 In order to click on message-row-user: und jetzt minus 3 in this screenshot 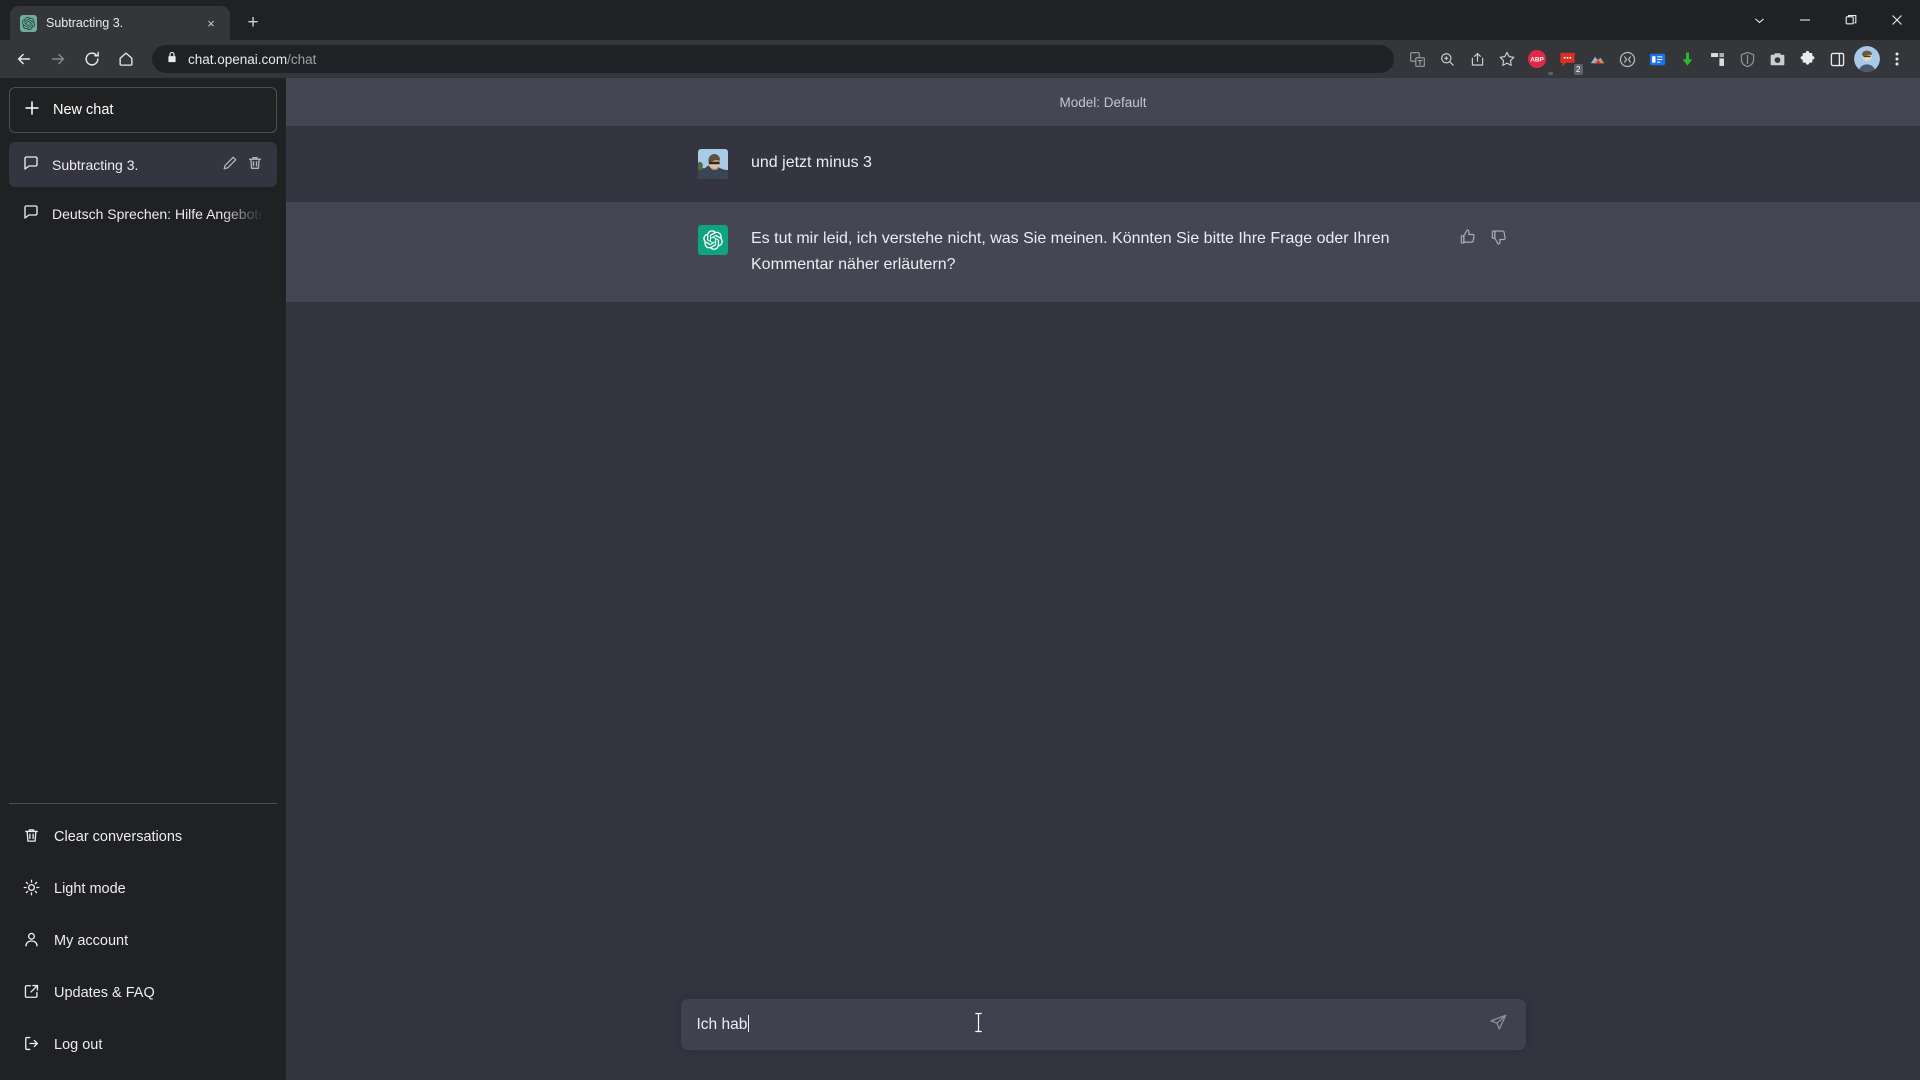, I will do `click(1103, 164)`.